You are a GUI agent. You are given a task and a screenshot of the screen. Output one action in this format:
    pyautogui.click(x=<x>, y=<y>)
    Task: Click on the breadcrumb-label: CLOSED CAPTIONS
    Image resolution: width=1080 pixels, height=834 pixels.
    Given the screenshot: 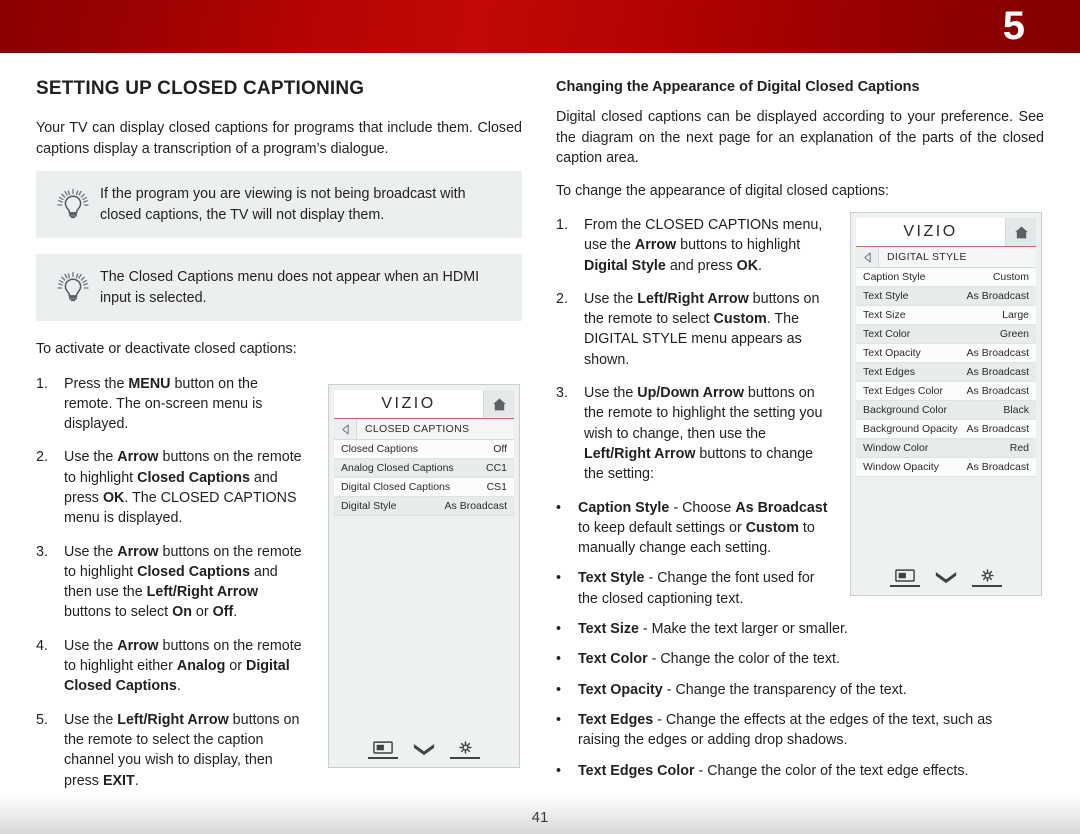 What is the action you would take?
    pyautogui.click(x=417, y=429)
    